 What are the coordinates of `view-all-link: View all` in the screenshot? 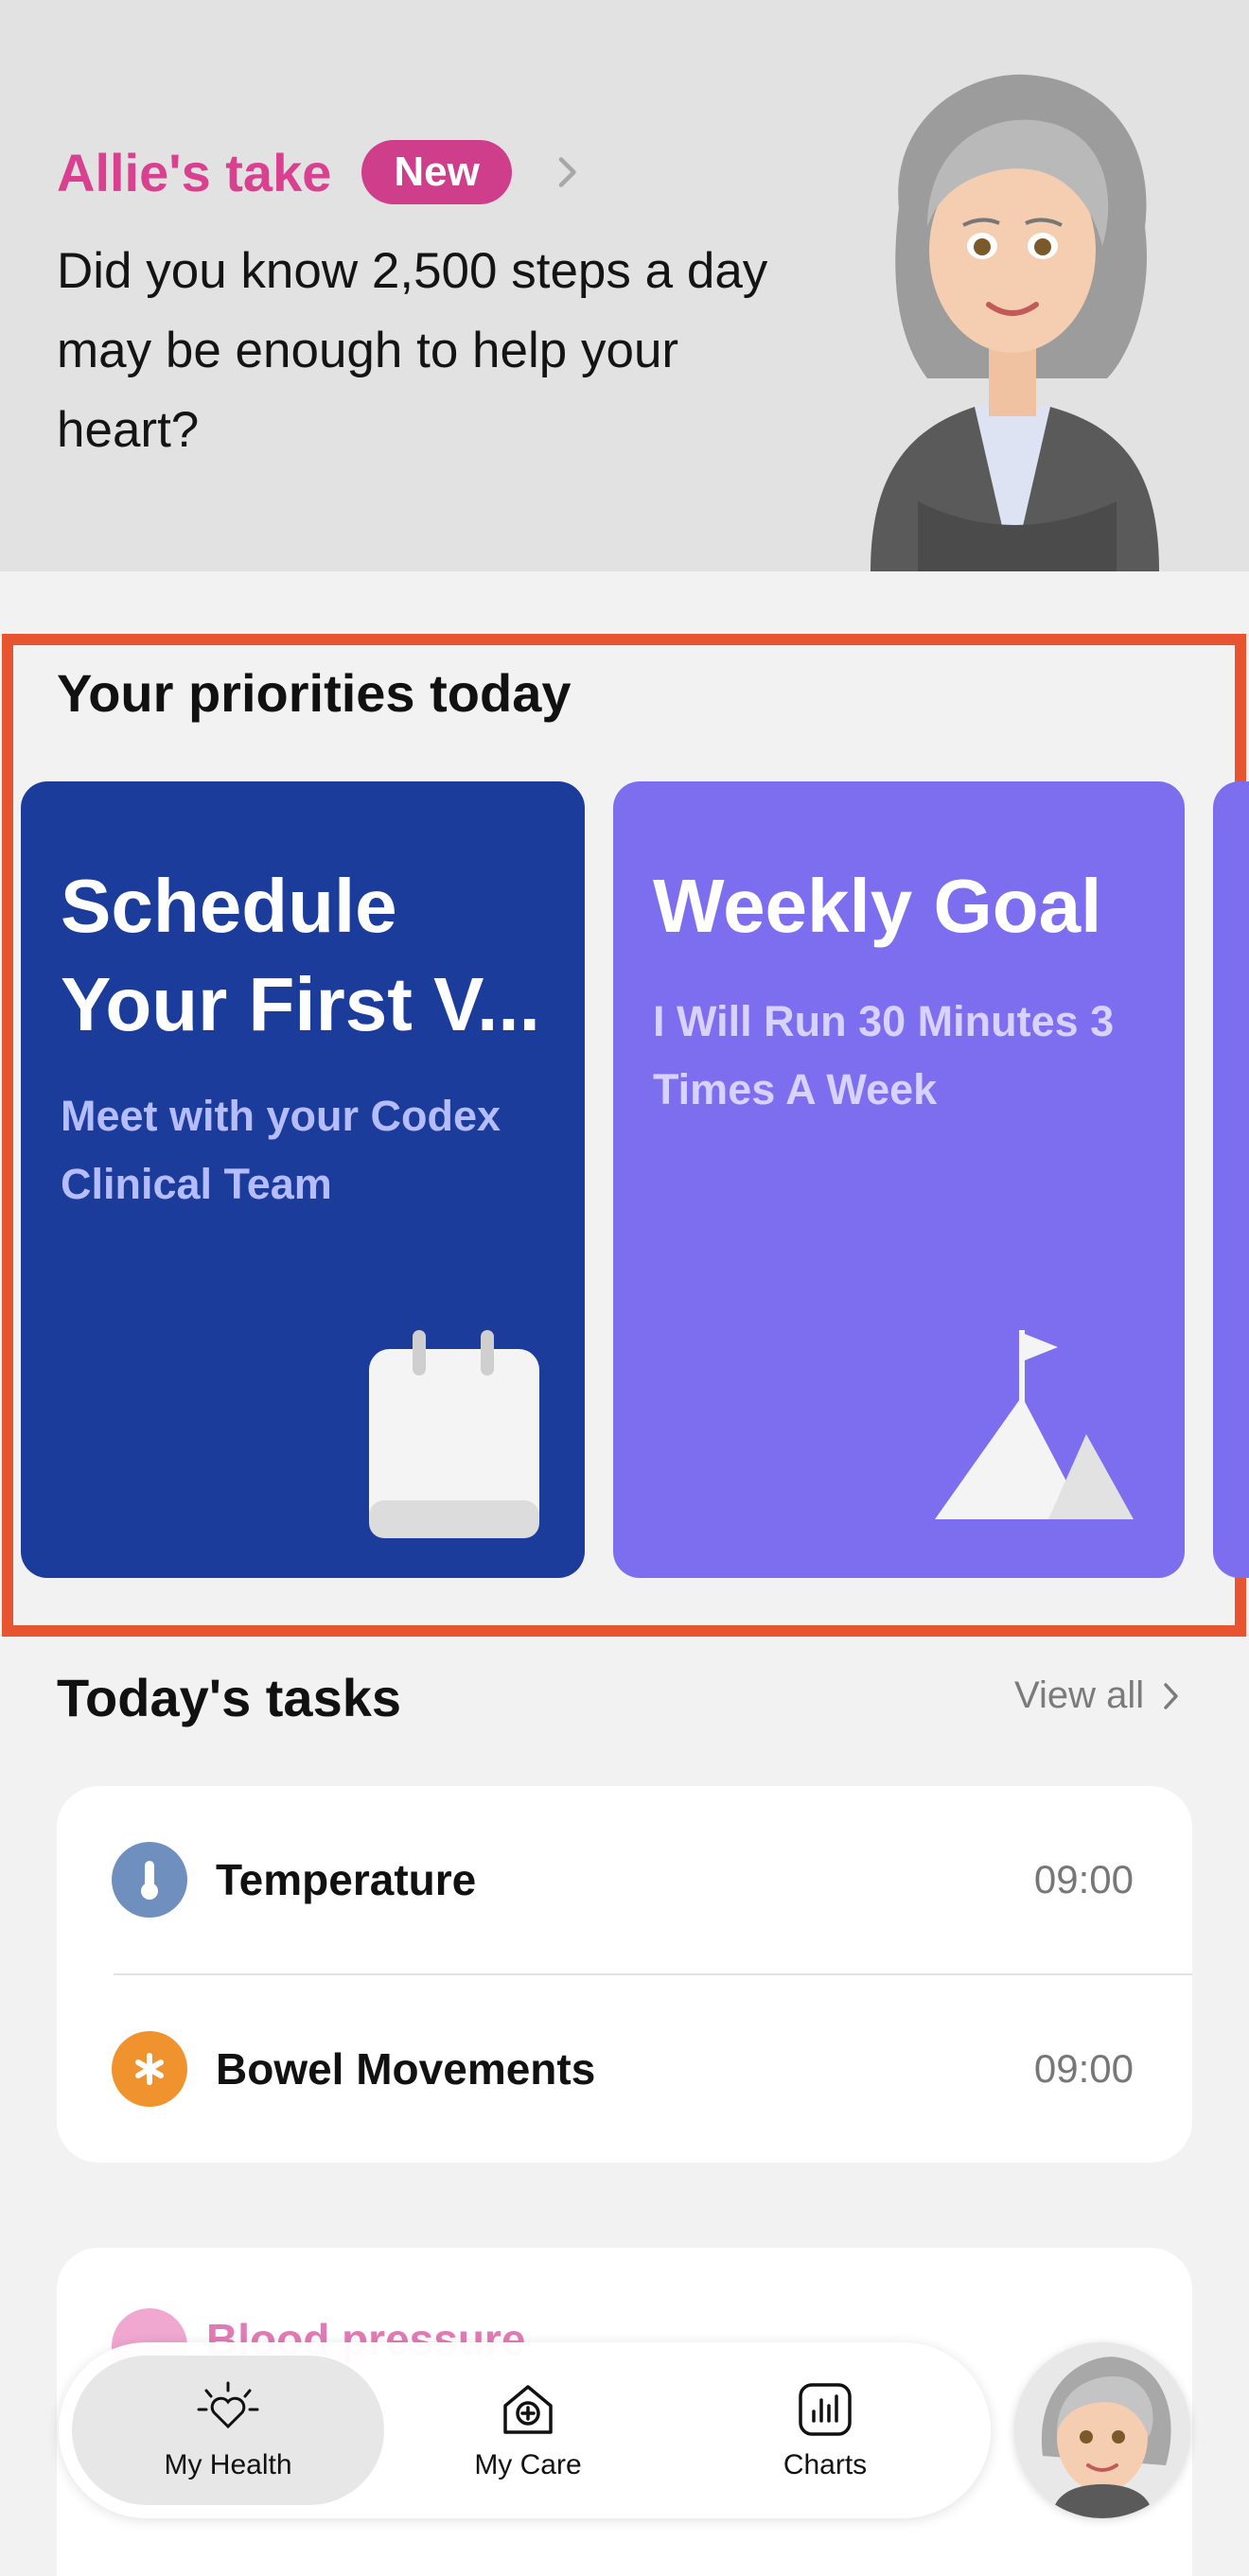 It's located at (1098, 1696).